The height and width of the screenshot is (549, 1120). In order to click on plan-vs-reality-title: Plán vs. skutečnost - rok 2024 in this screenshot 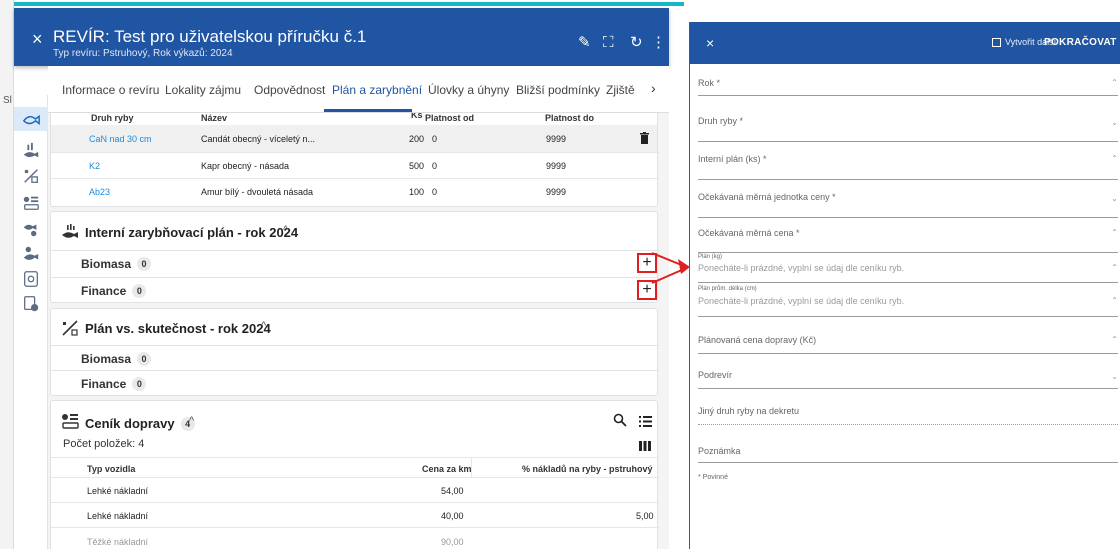, I will do `click(178, 328)`.